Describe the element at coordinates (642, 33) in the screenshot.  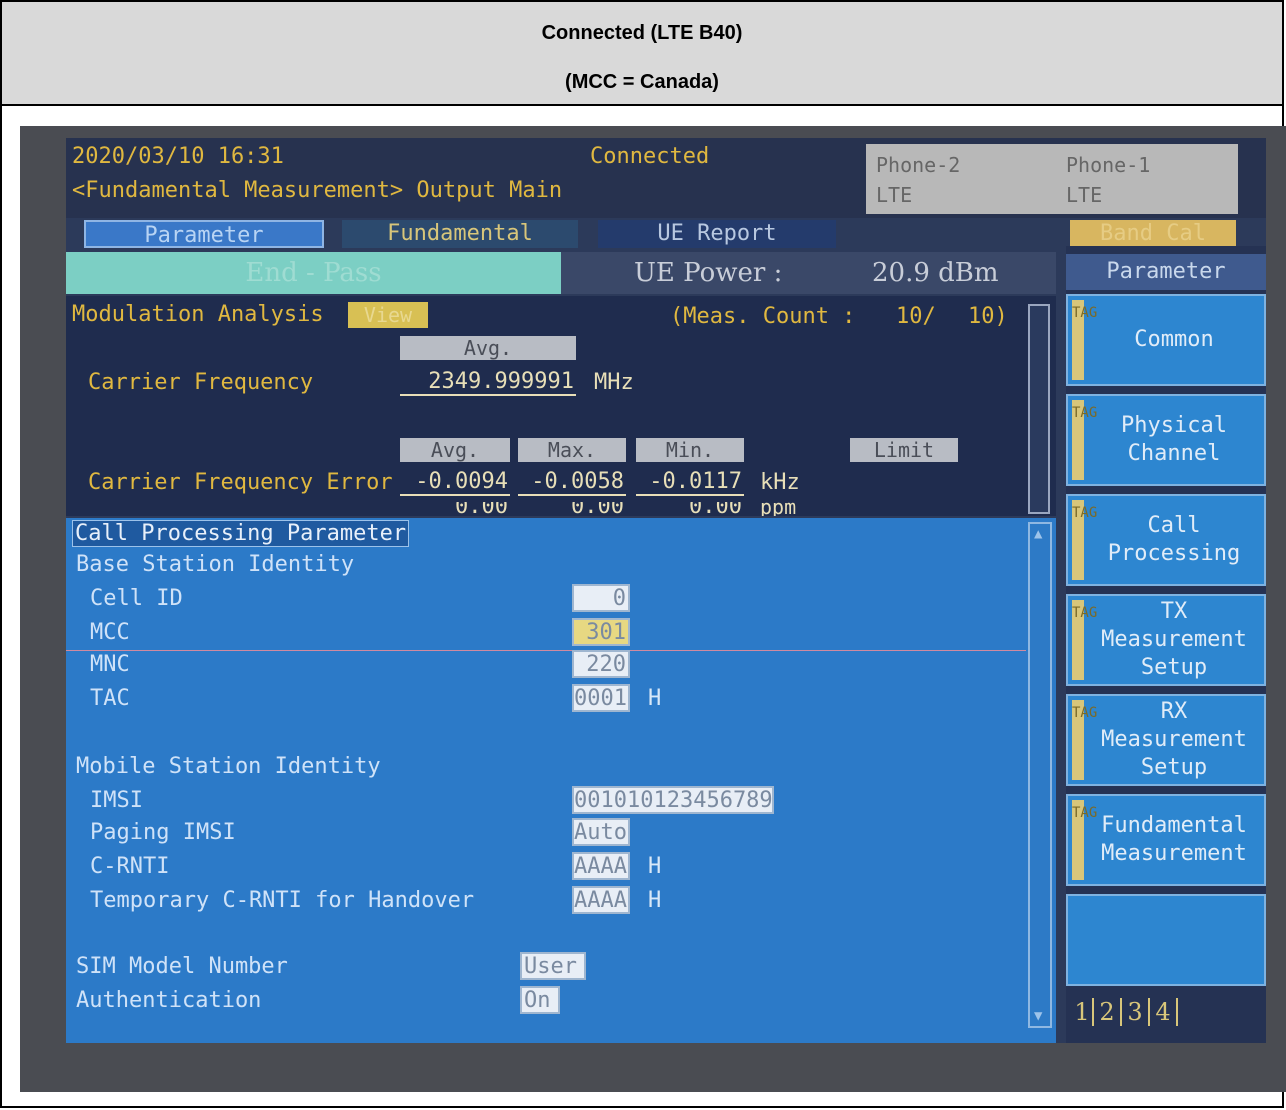
I see `caption-title: Connected (LTE B40)` at that location.